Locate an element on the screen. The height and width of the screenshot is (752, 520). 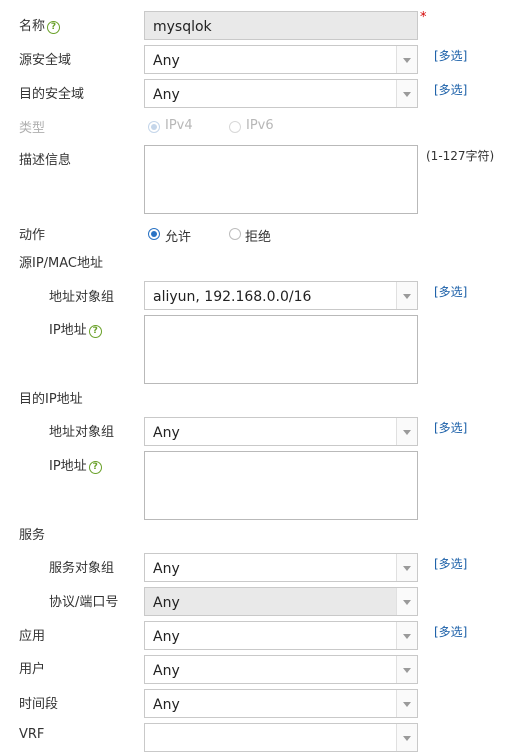
name-label-row: 名称? is located at coordinates (40, 24).